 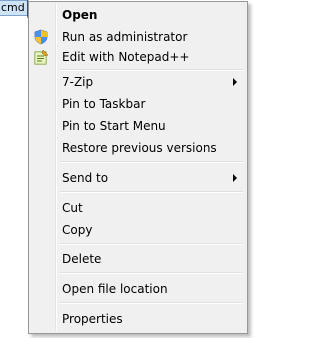 I want to click on menu-item-delete: Delete, so click(x=138, y=259).